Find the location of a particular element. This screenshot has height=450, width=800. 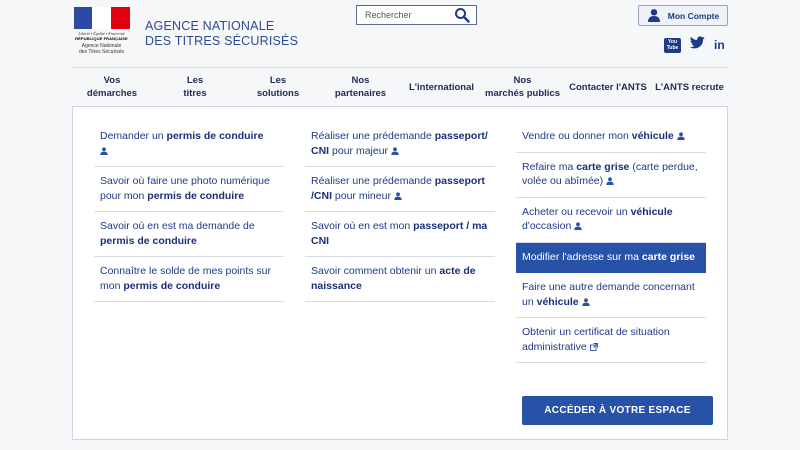

menu-item: Savoir où en est mon passeport / ma CNI is located at coordinates (400, 234).